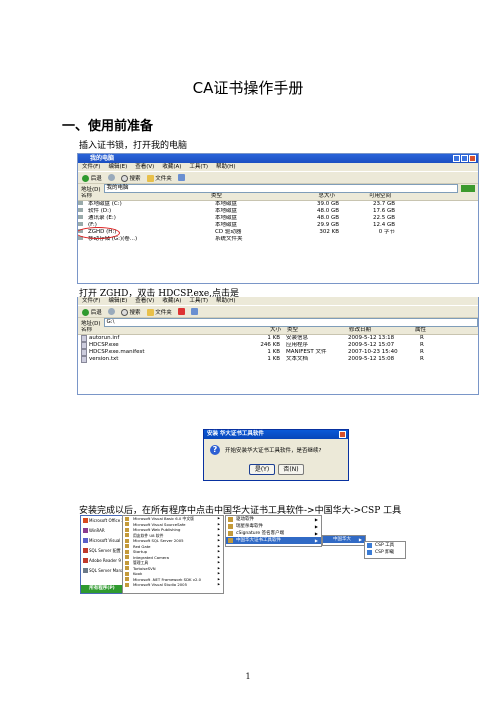 This screenshot has width=496, height=702. I want to click on col-date: 修改日期, so click(382, 330).